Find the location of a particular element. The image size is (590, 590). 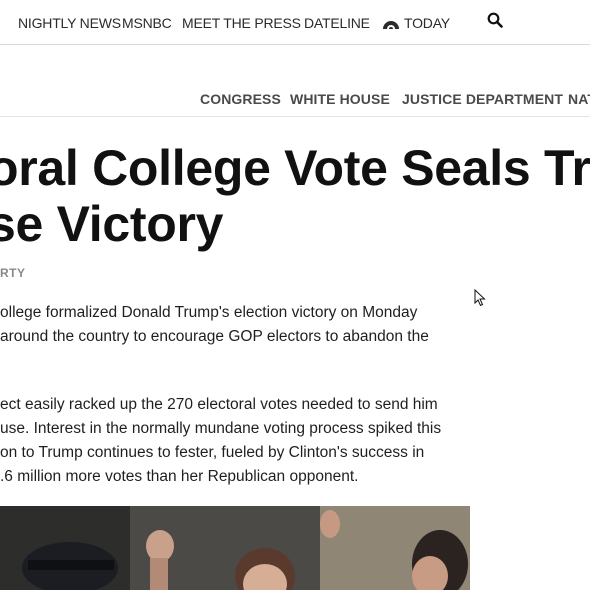

nav-meet-the-press: MEET THE PRESS is located at coordinates (241, 23).